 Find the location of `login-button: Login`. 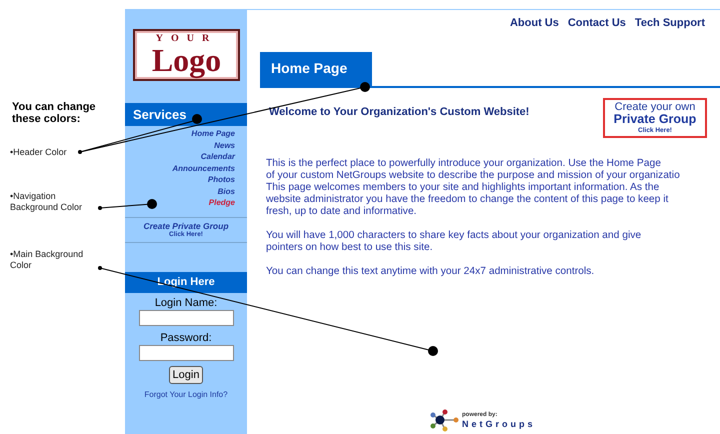

login-button: Login is located at coordinates (186, 375).